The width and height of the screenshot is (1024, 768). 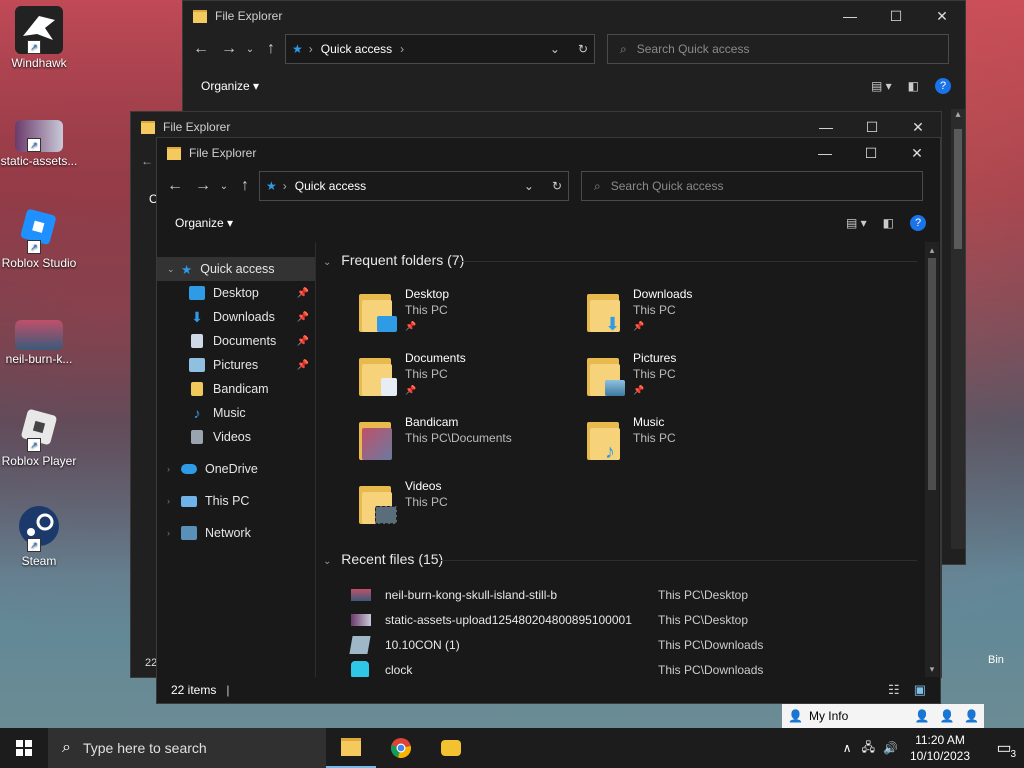 I want to click on nav-item-quick-access: ⌄ ★ Quick access, so click(x=236, y=269).